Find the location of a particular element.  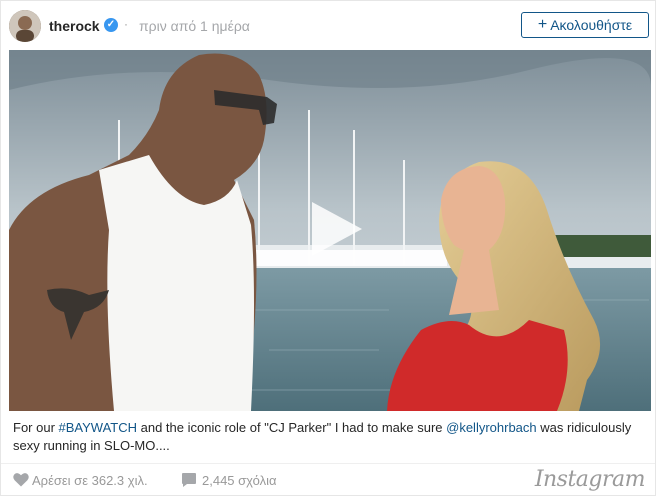

instagram-logo: Instagram is located at coordinates (590, 479).